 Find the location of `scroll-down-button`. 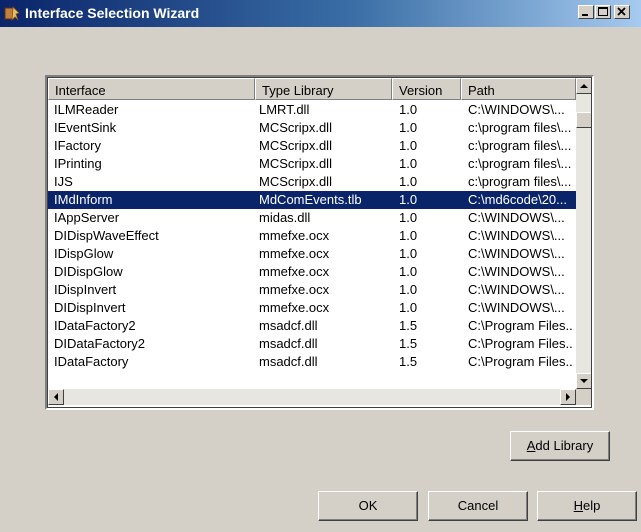

scroll-down-button is located at coordinates (583, 381).